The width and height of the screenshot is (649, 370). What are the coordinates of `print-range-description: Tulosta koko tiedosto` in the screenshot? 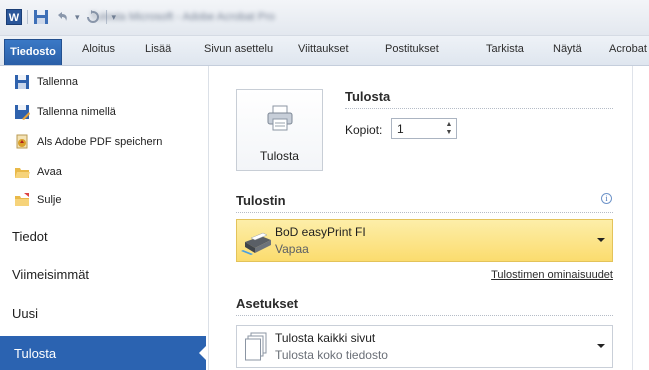 It's located at (331, 355).